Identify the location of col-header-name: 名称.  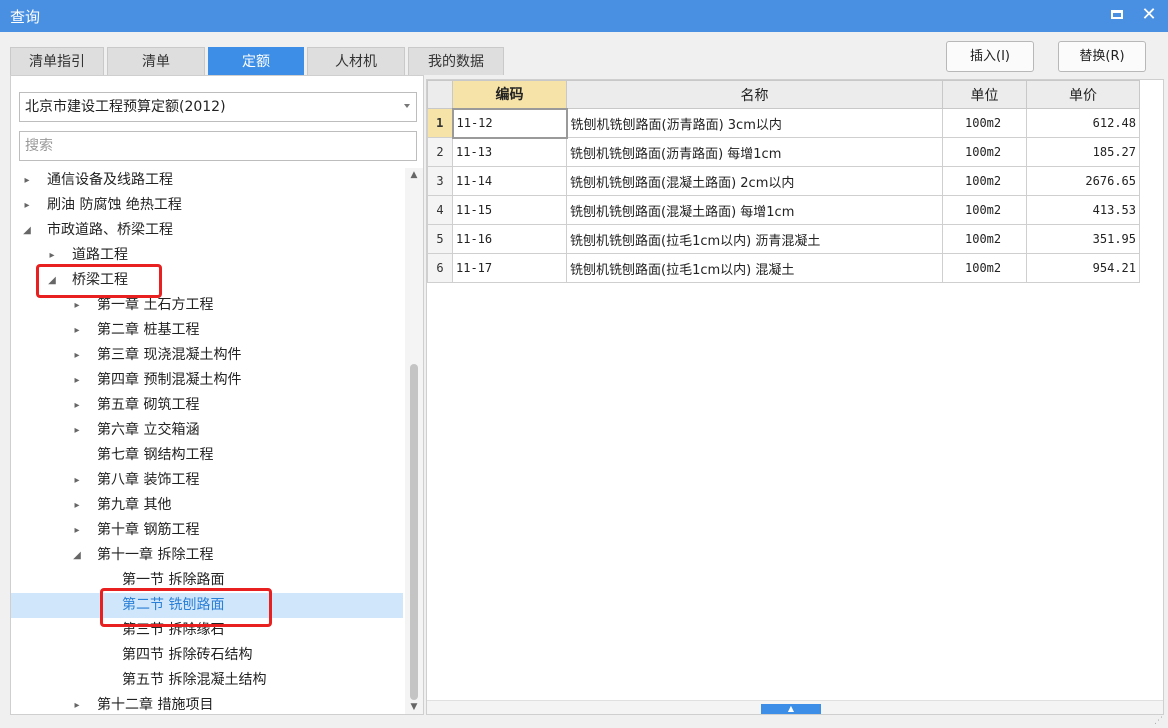
(754, 94).